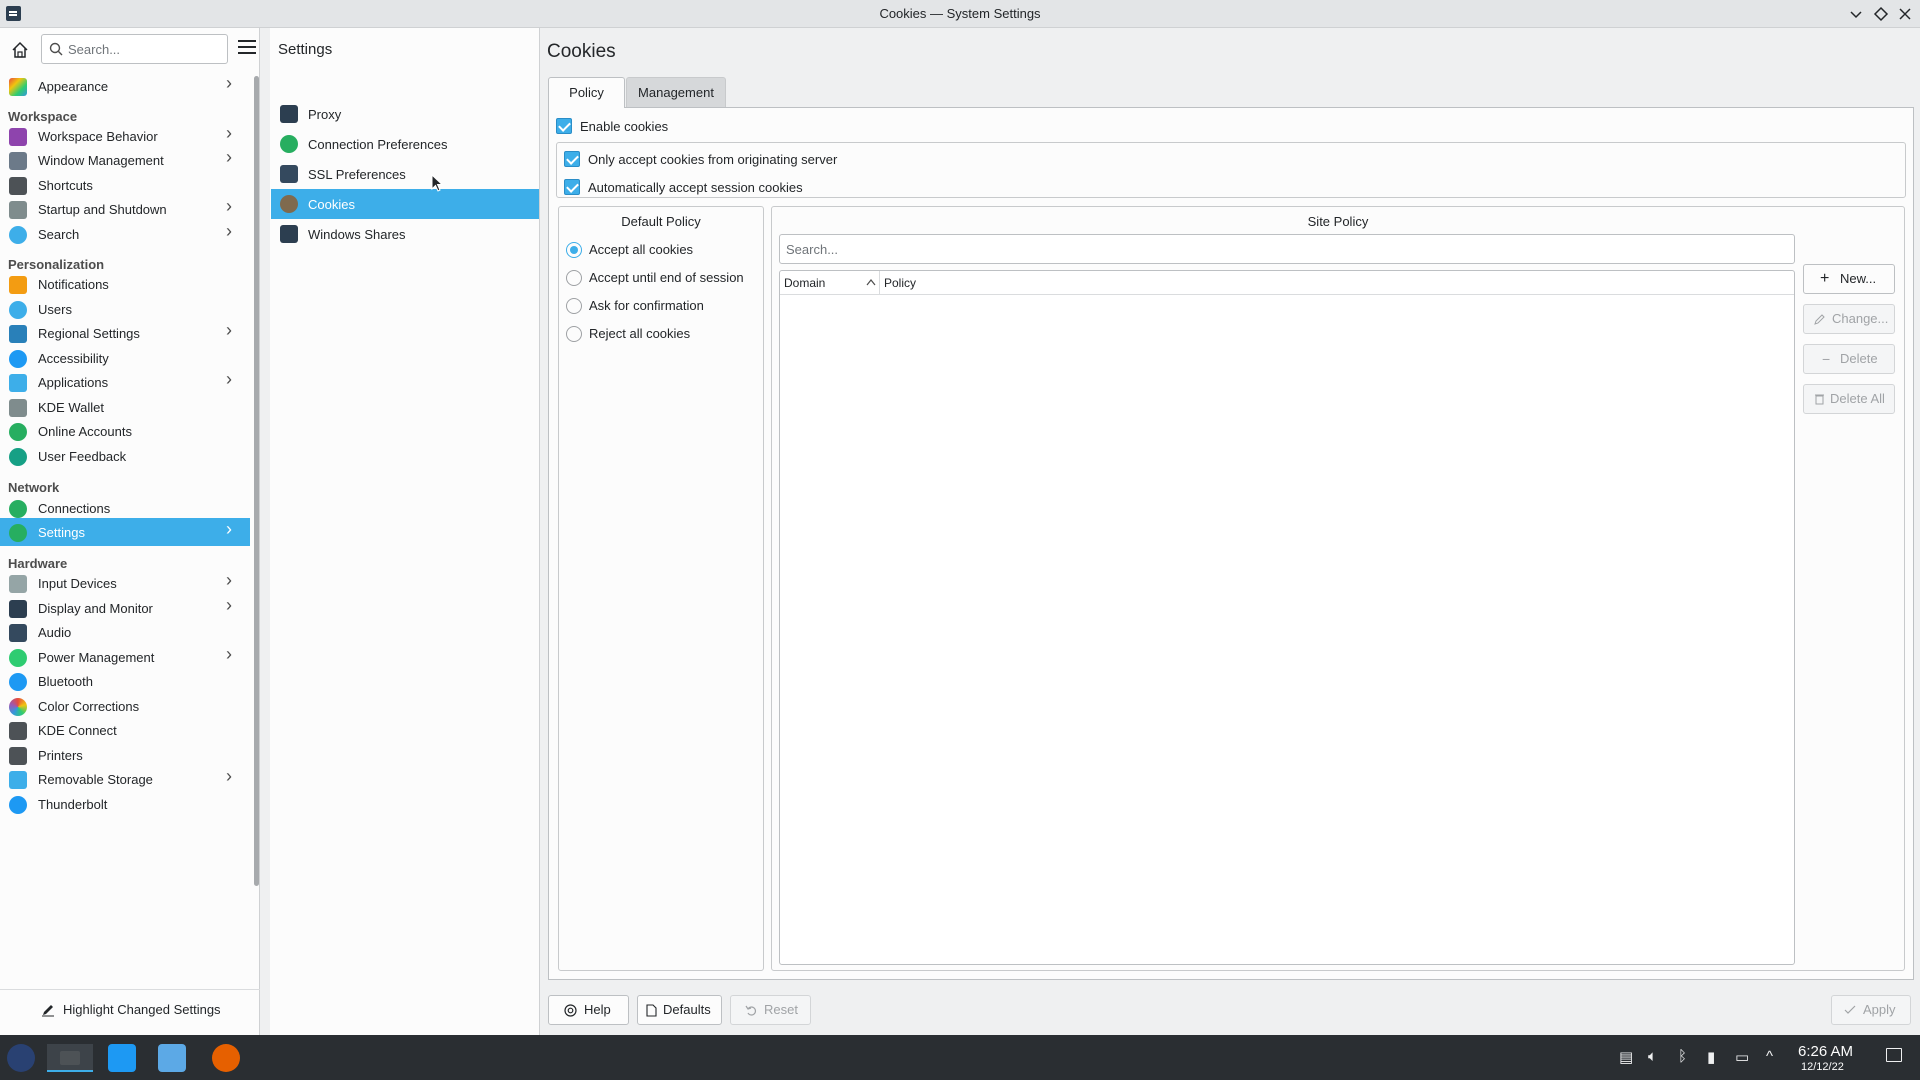  Describe the element at coordinates (405, 114) in the screenshot. I see `subcategory-item-proxy: Proxy` at that location.